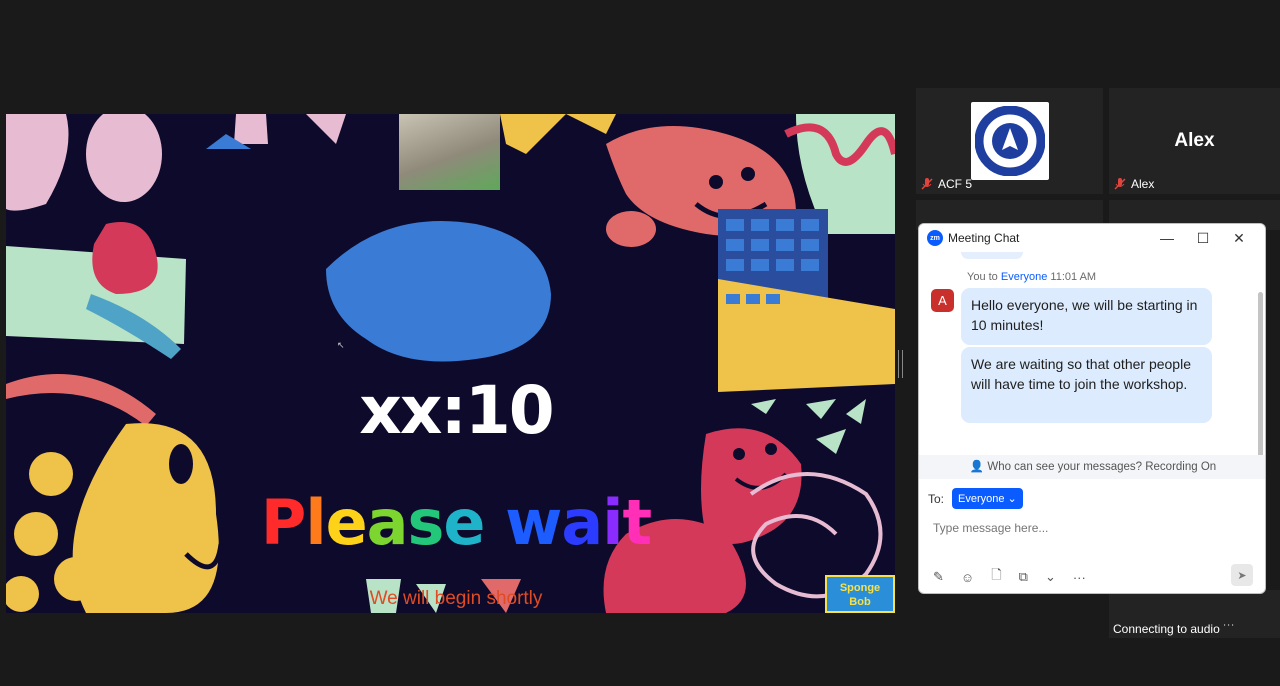 Image resolution: width=1280 pixels, height=686 pixels. Describe the element at coordinates (533, 522) in the screenshot. I see `title-letter: w` at that location.